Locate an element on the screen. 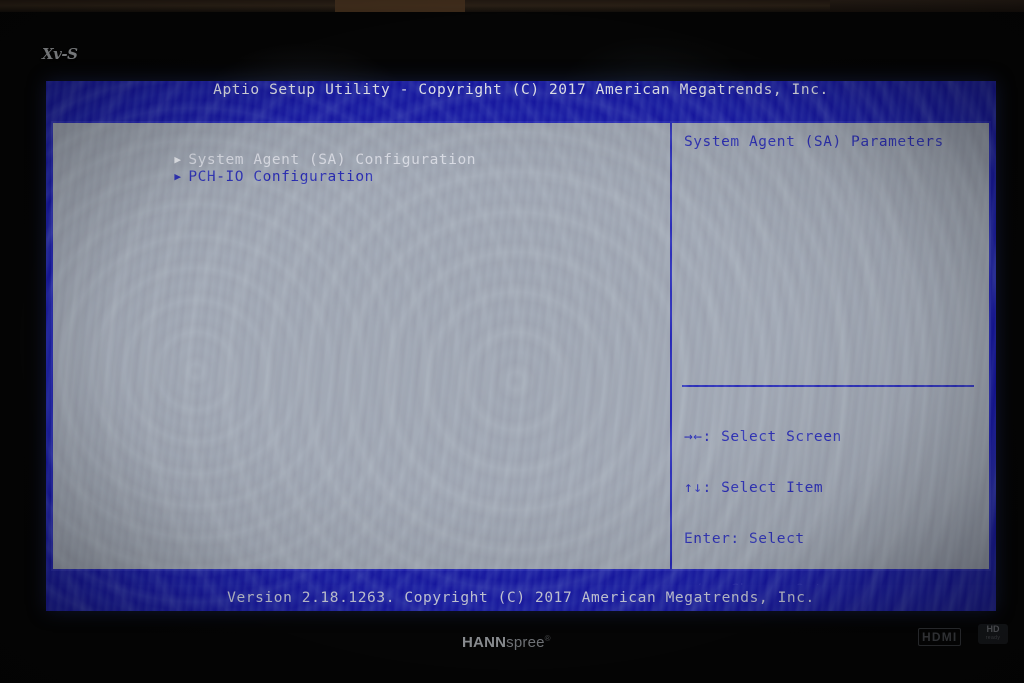 This screenshot has height=683, width=1024. hd-ready-badge-title: HD is located at coordinates (993, 629).